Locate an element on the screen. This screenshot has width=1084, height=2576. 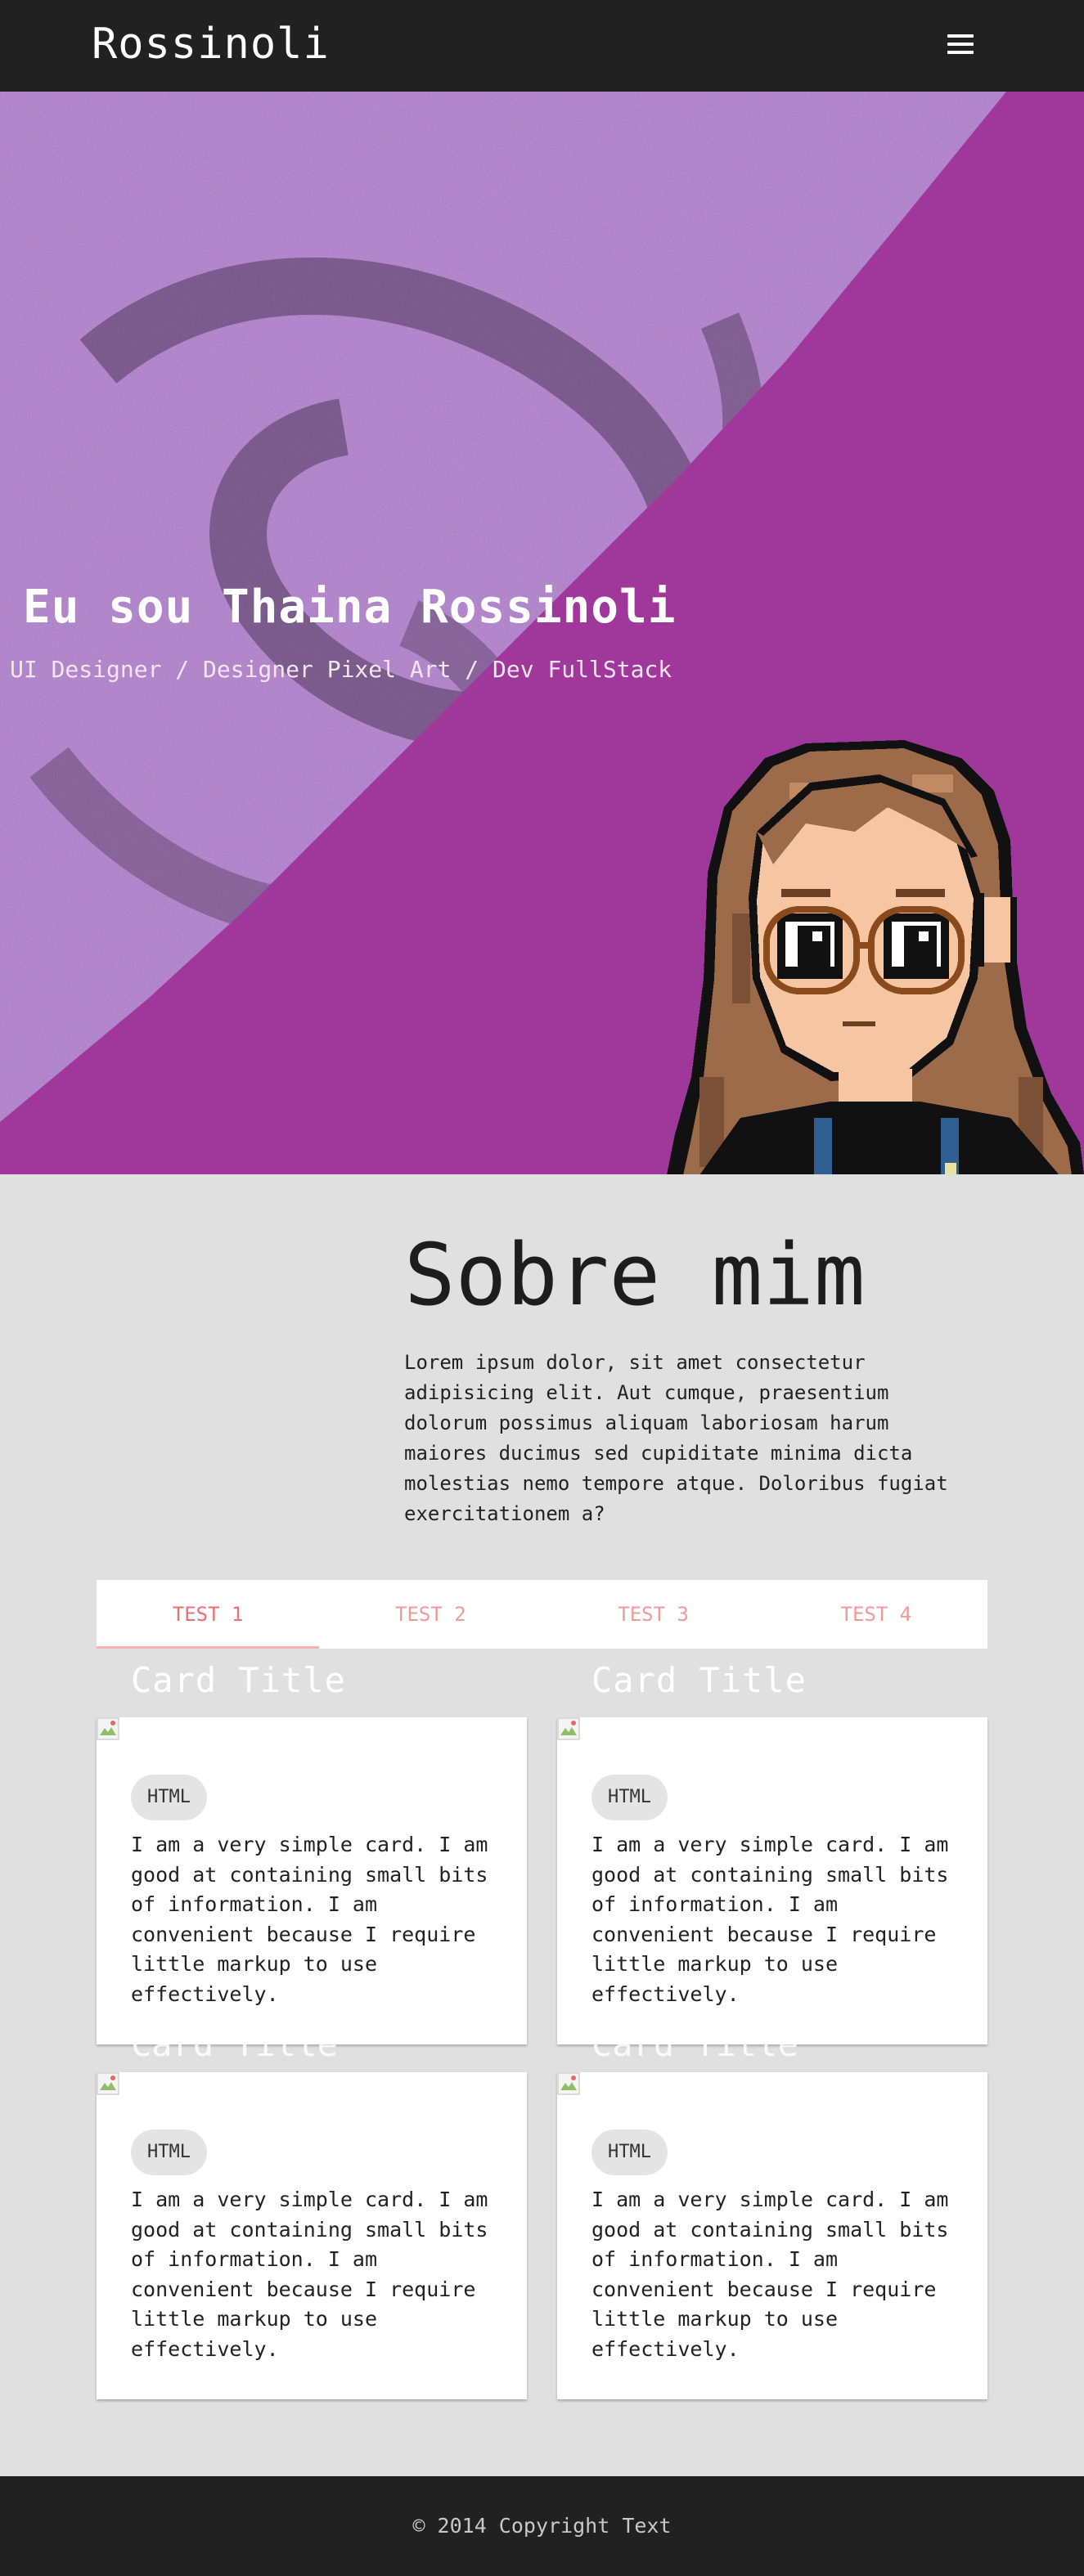
tab-test-2: TEST 2 is located at coordinates (431, 1614).